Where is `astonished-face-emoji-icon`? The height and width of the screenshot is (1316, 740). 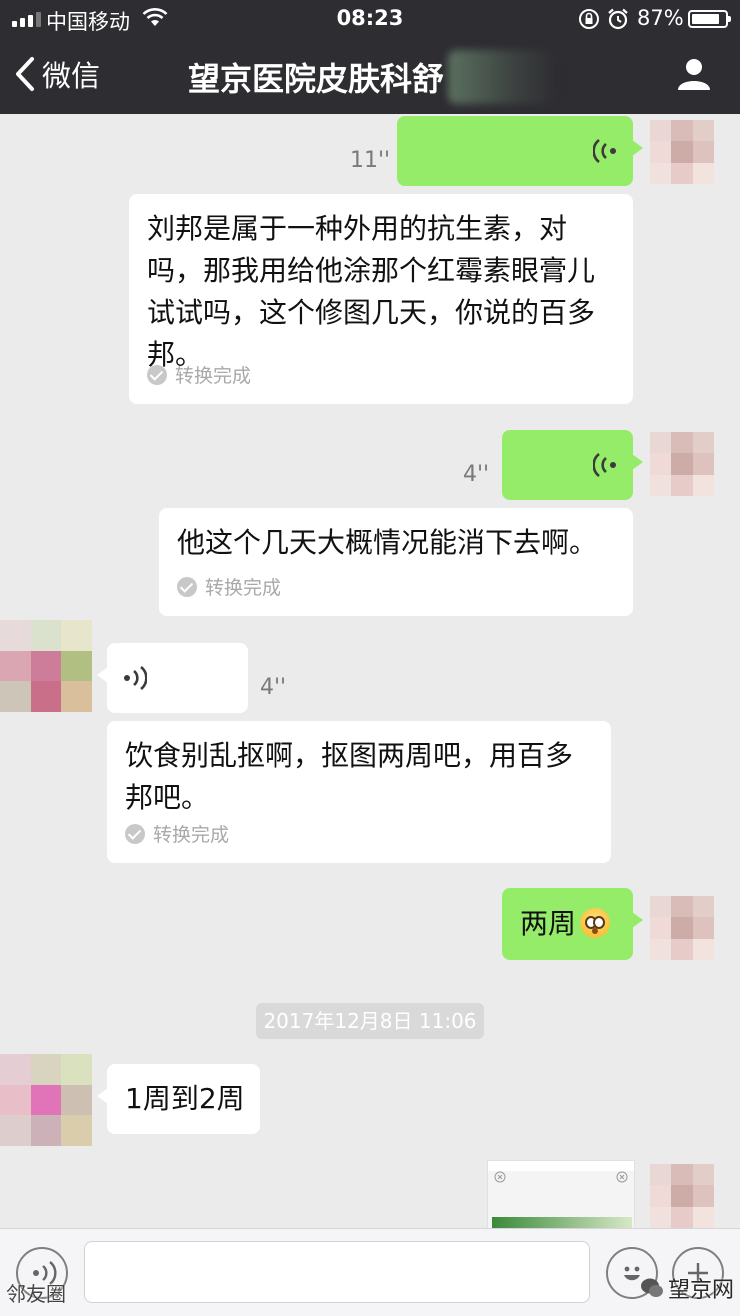
astonished-face-emoji-icon is located at coordinates (595, 923).